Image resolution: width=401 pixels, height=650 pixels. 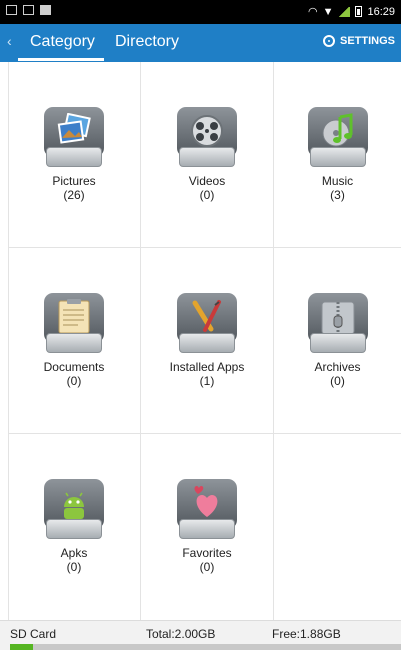 I want to click on category-installed-apps: Installed Apps (1), so click(x=207, y=341).